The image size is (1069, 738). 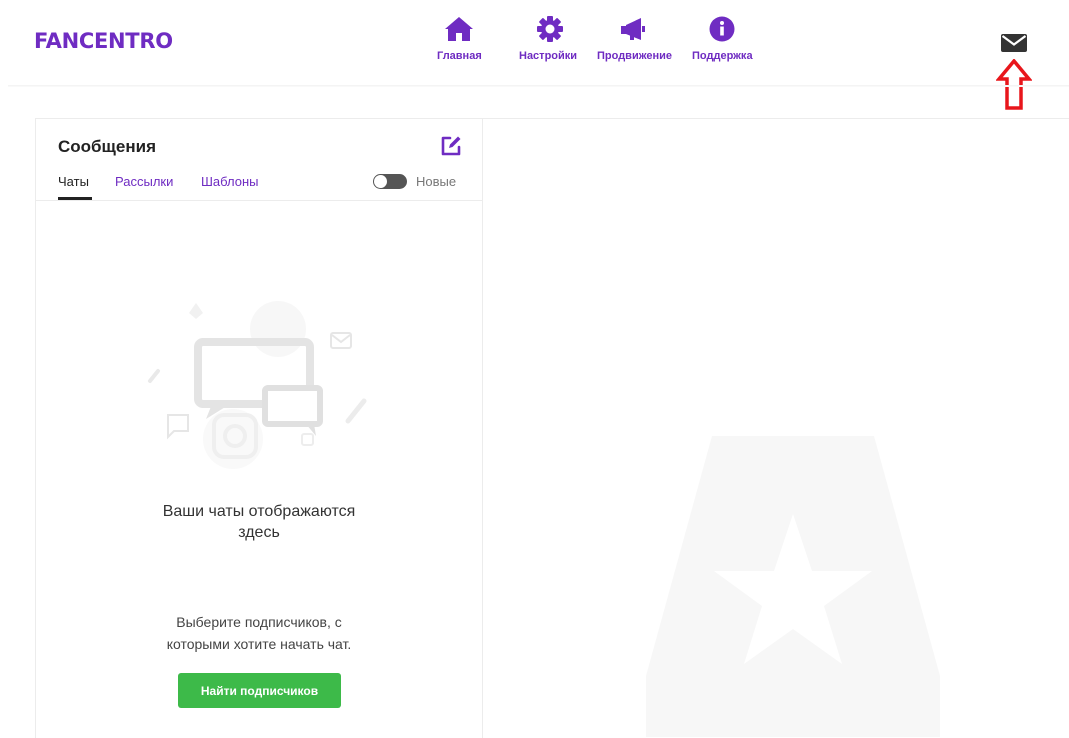 What do you see at coordinates (259, 532) in the screenshot?
I see `empty-title-line2: здесь` at bounding box center [259, 532].